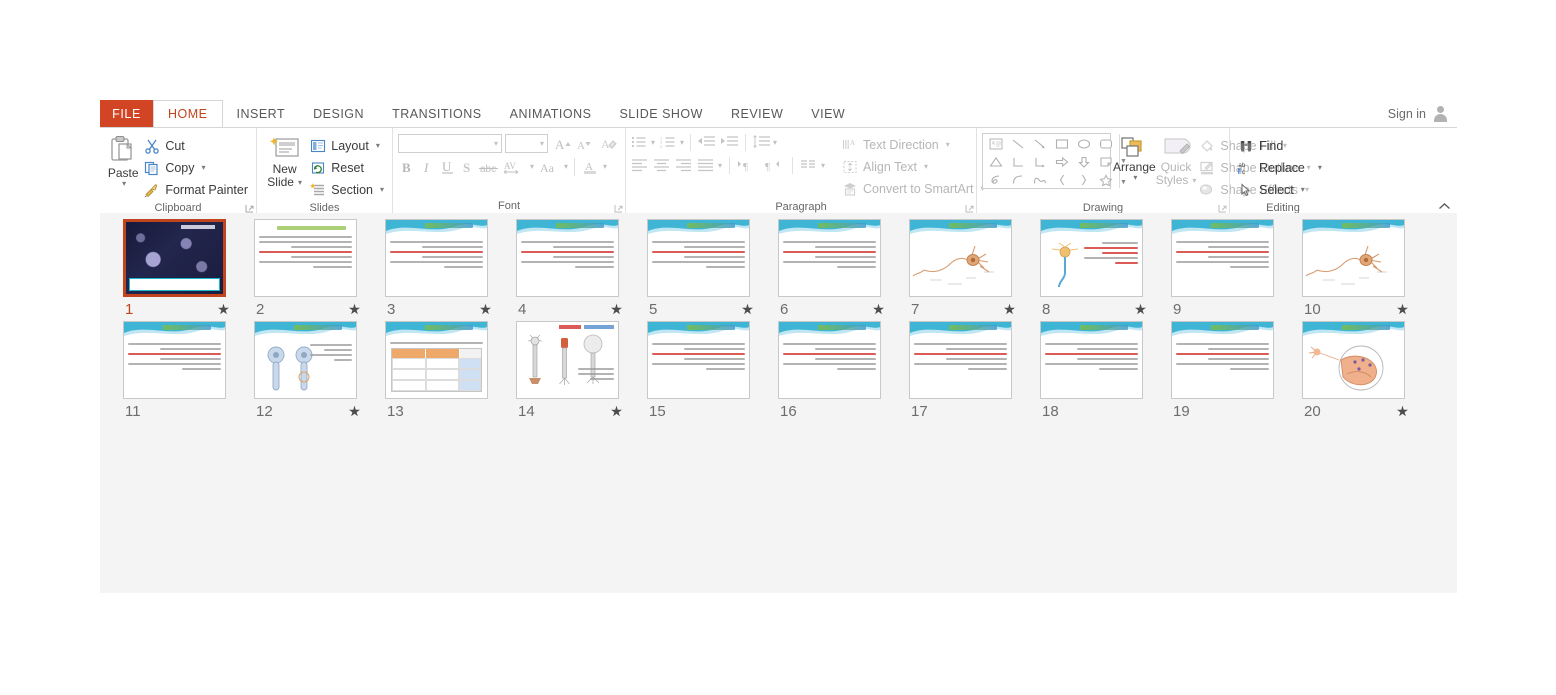 This screenshot has height=695, width=1556. I want to click on text-direction-button: A Text Direction ▾, so click(913, 145).